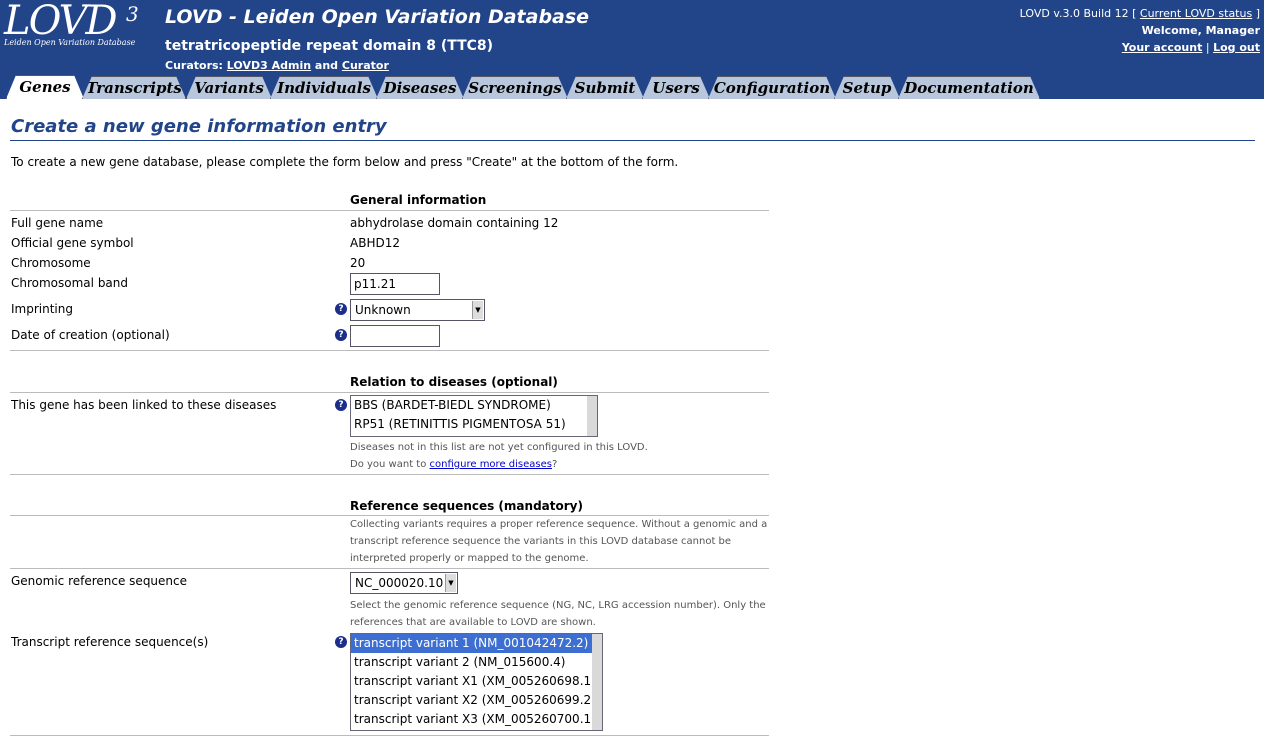  What do you see at coordinates (134, 87) in the screenshot?
I see `tab-transcripts: Transcripts` at bounding box center [134, 87].